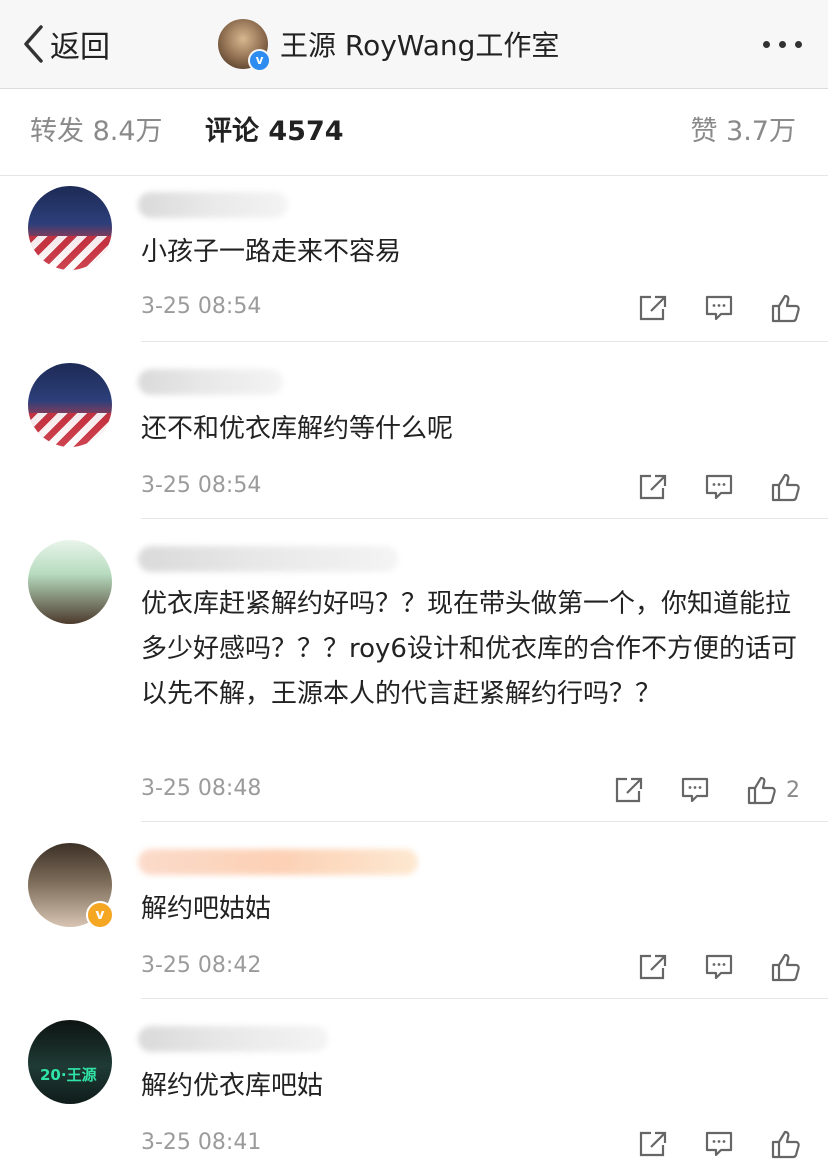 Image resolution: width=828 pixels, height=1165 pixels. I want to click on avatar-image: 20·王源, so click(70, 1062).